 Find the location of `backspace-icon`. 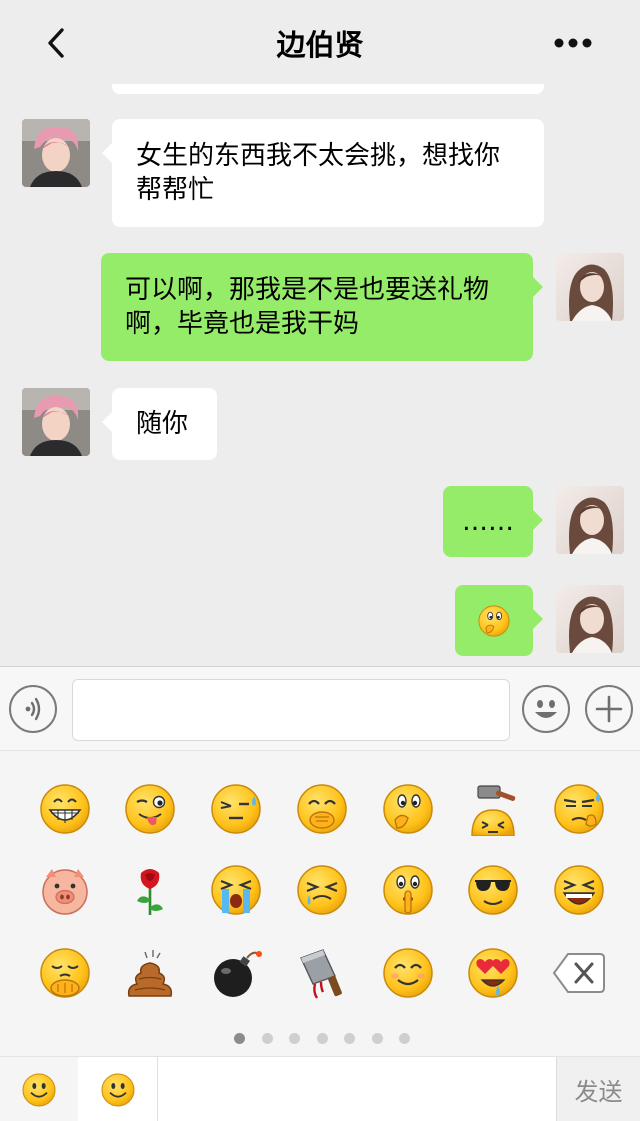

backspace-icon is located at coordinates (579, 973).